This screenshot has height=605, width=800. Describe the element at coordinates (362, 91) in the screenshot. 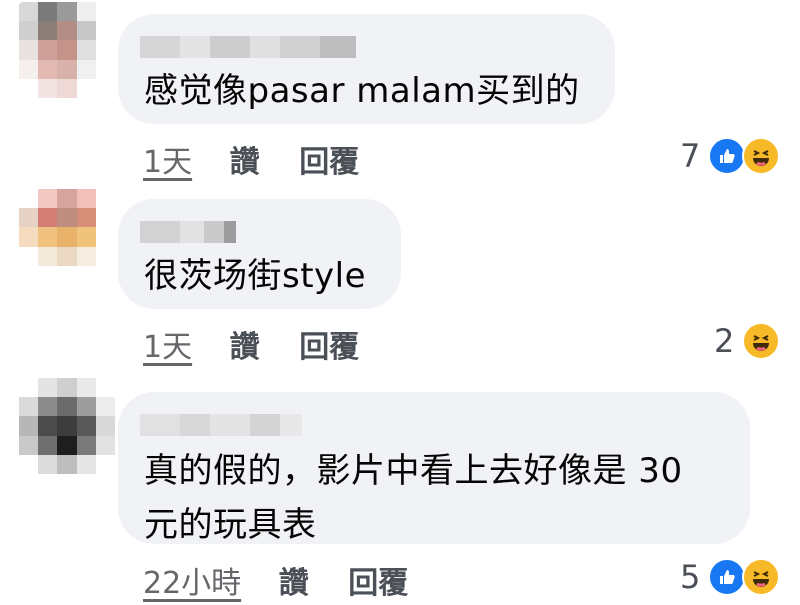

I see `comment-text: 感觉像pasar malam买到的` at that location.